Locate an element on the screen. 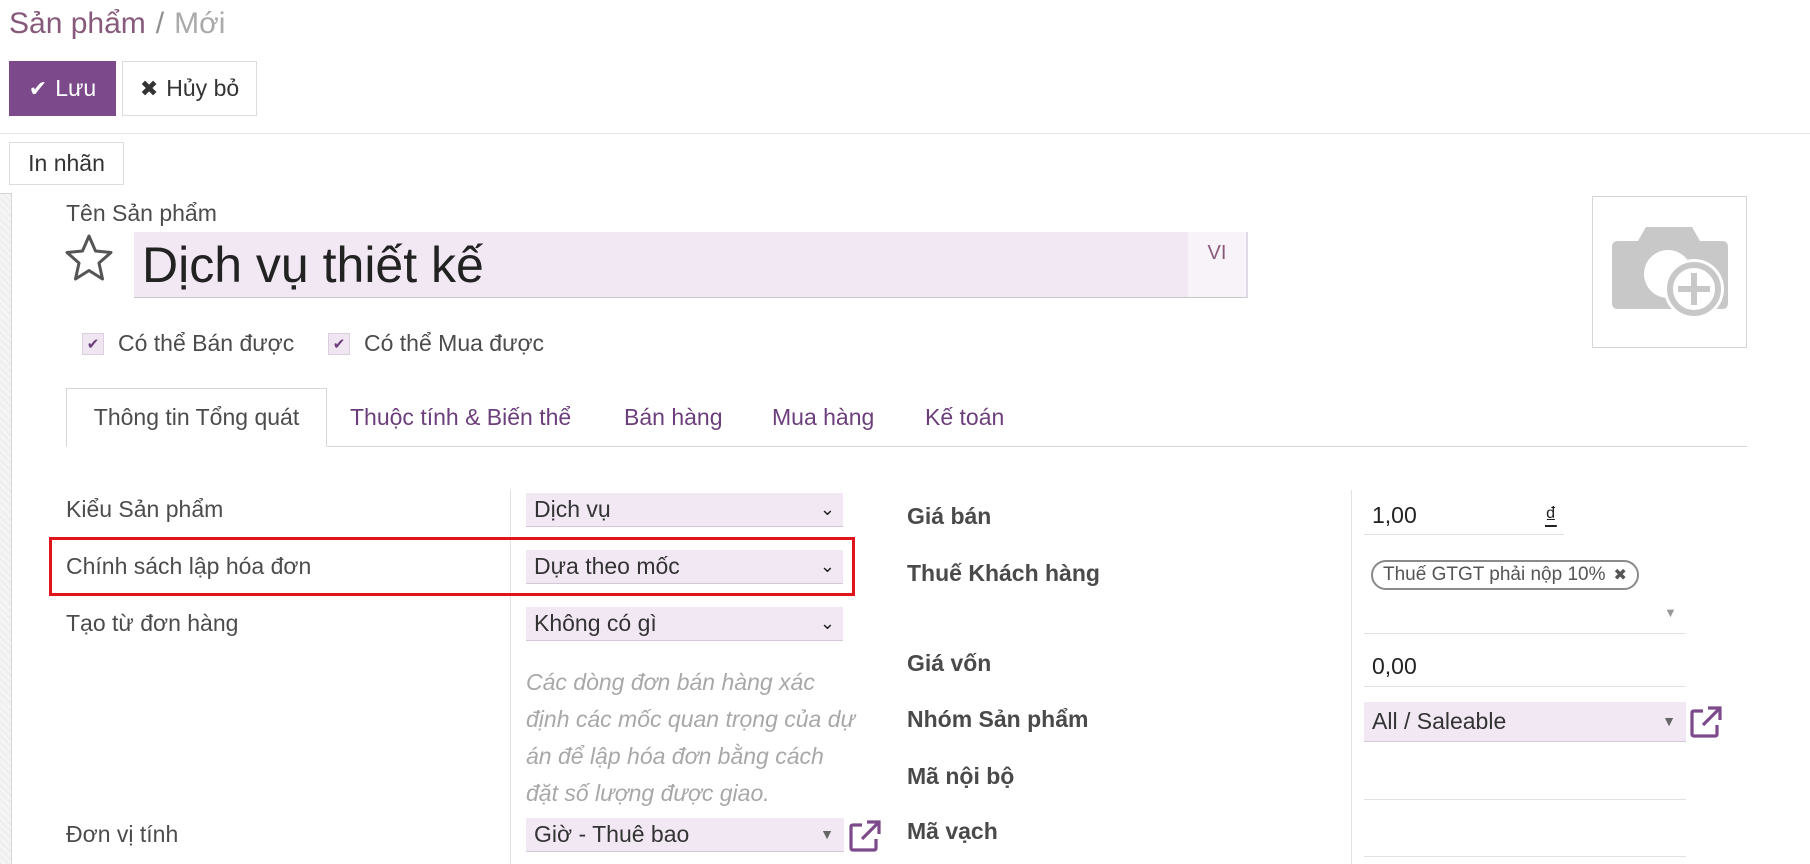 The height and width of the screenshot is (864, 1810). cost-label: Giá vốn is located at coordinates (949, 663).